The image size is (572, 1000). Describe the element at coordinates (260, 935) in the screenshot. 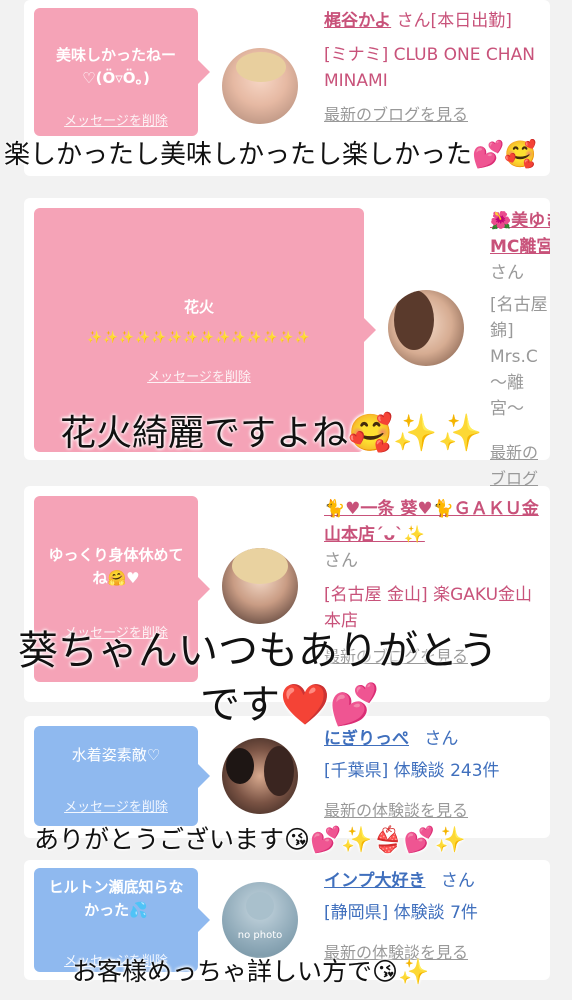

I see `no-photo-label: no photo` at that location.